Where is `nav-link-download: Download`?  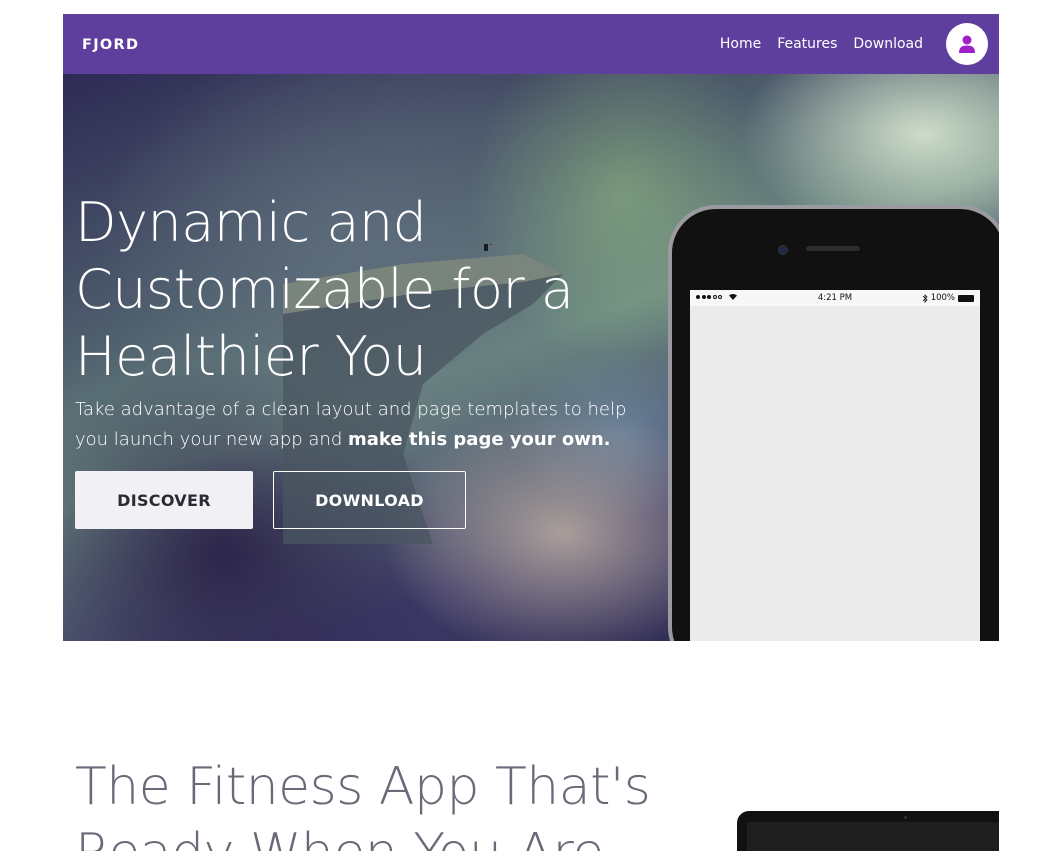
nav-link-download: Download is located at coordinates (888, 44).